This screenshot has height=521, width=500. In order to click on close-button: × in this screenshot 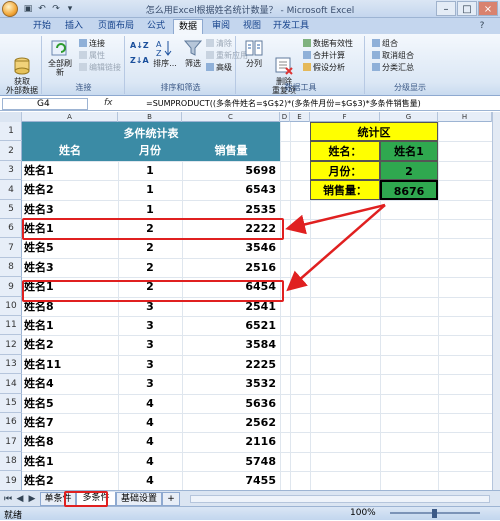, I will do `click(488, 8)`.